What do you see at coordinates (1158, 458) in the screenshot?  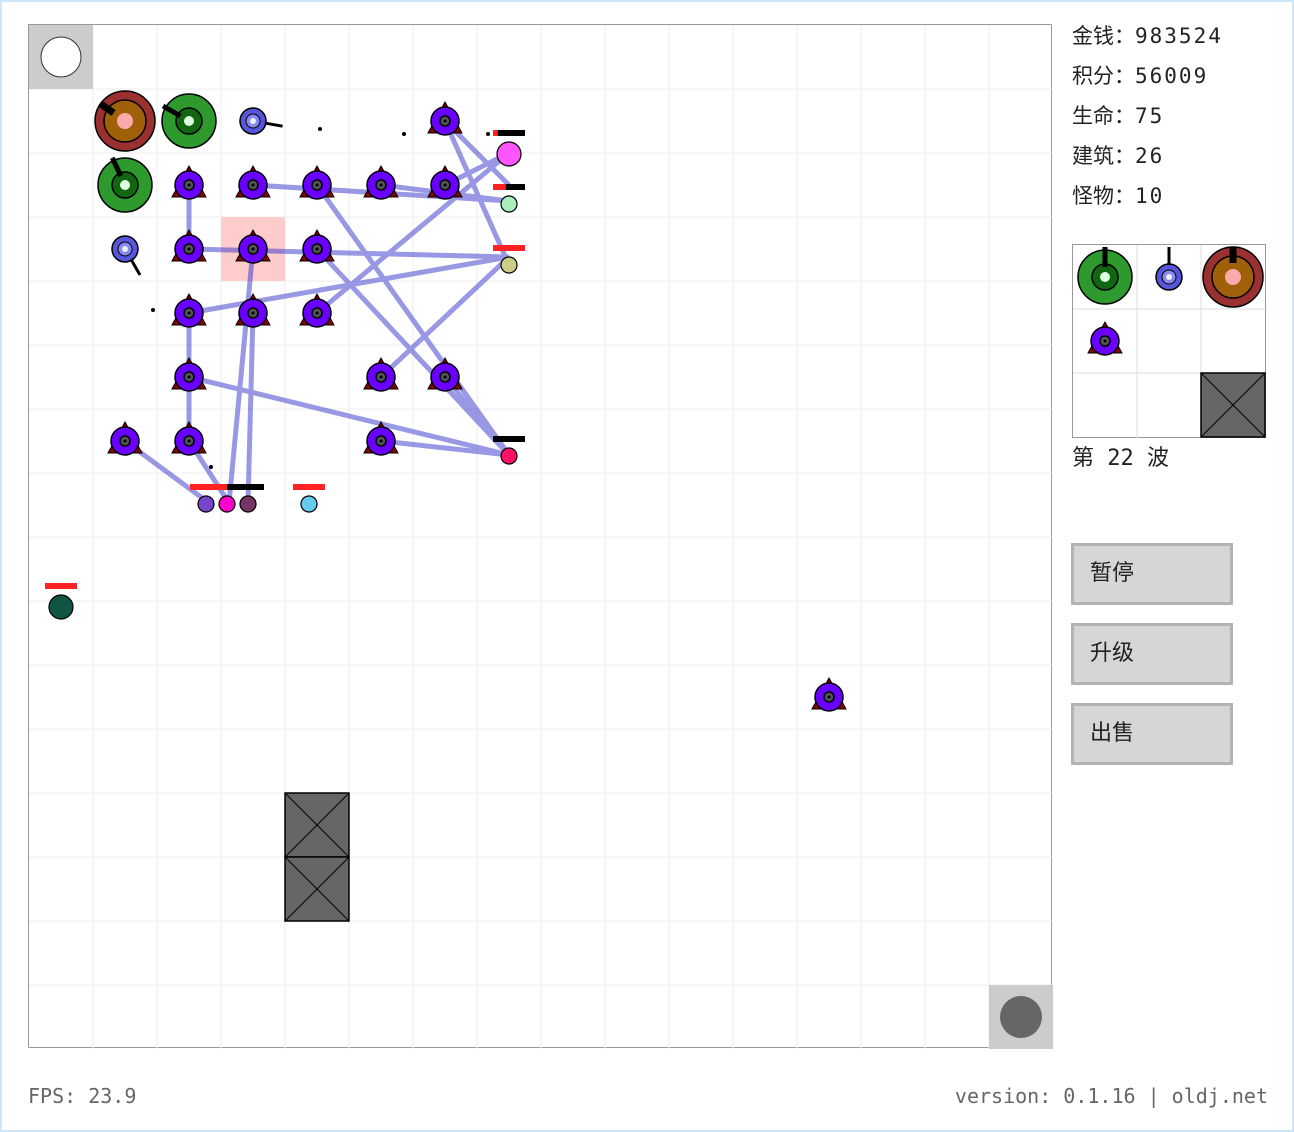 I see `wave-suffix: 波` at bounding box center [1158, 458].